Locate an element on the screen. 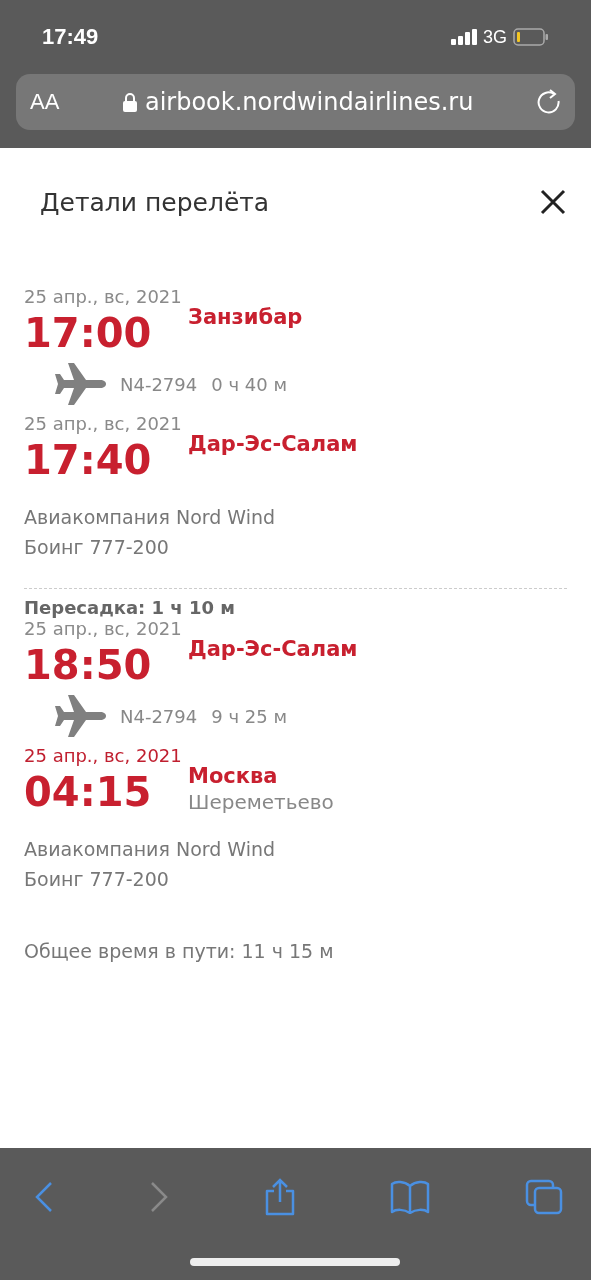  back-button is located at coordinates (44, 1197).